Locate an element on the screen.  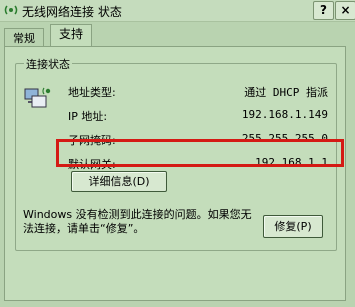
group-label: 连接状态 is located at coordinates (48, 64).